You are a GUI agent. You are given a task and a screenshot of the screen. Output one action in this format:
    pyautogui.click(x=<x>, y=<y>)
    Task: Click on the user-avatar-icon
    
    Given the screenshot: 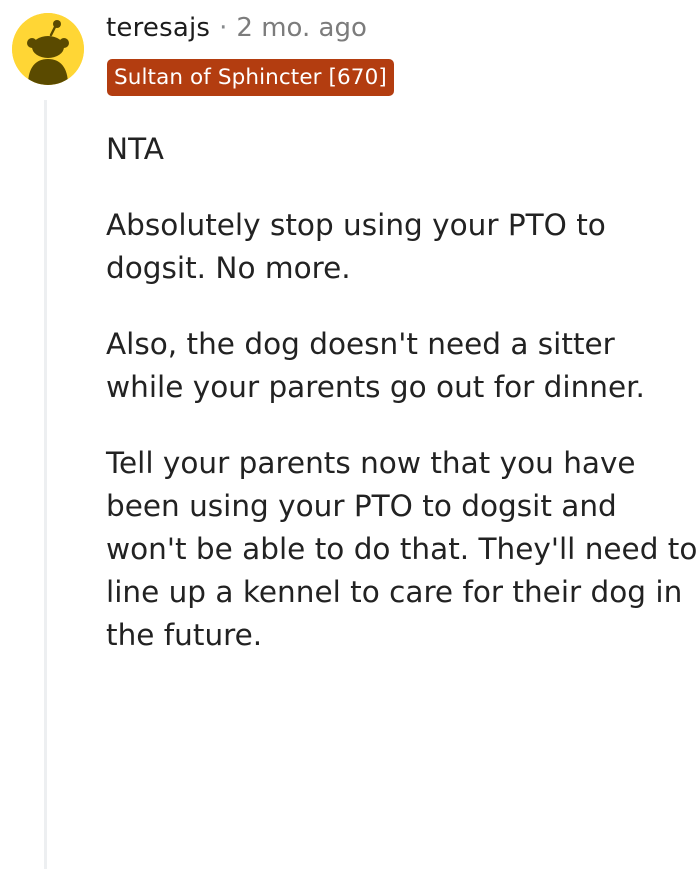 What is the action you would take?
    pyautogui.click(x=48, y=49)
    